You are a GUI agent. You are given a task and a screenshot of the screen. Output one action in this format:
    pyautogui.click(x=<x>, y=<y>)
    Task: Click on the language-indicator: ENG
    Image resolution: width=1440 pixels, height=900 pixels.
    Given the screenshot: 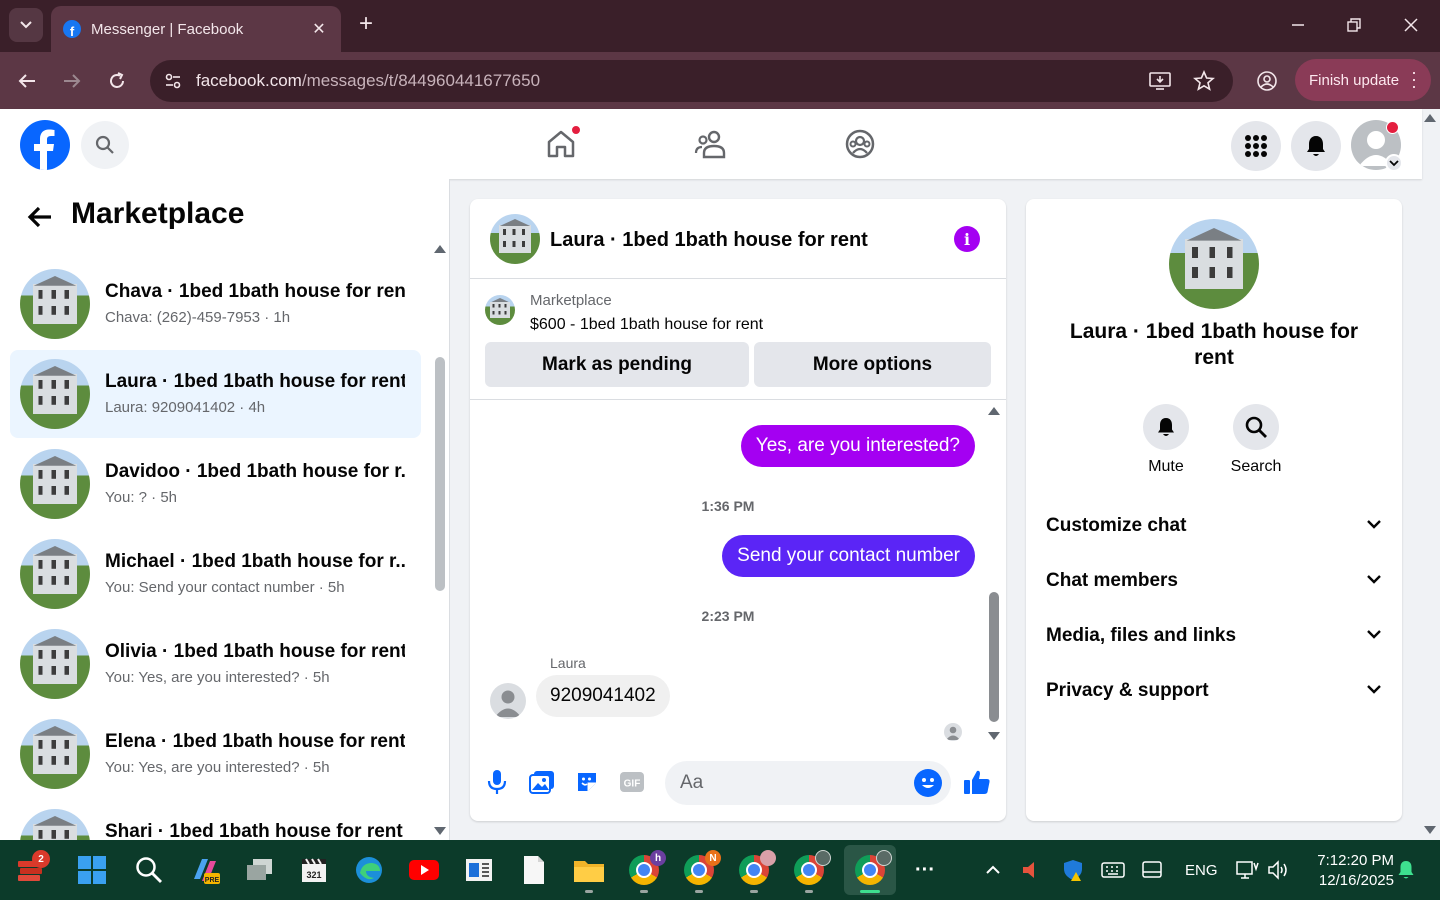 What is the action you would take?
    pyautogui.click(x=1201, y=870)
    